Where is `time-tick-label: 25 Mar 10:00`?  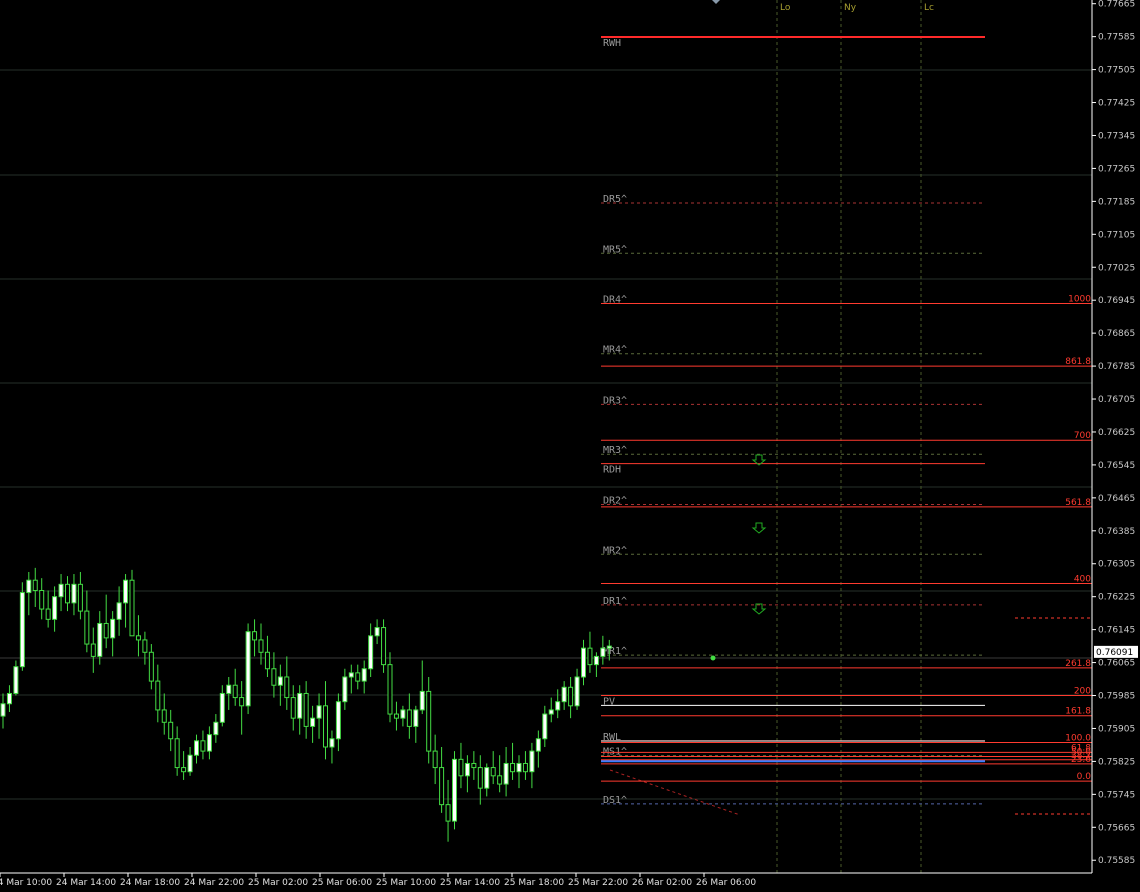 time-tick-label: 25 Mar 10:00 is located at coordinates (406, 883).